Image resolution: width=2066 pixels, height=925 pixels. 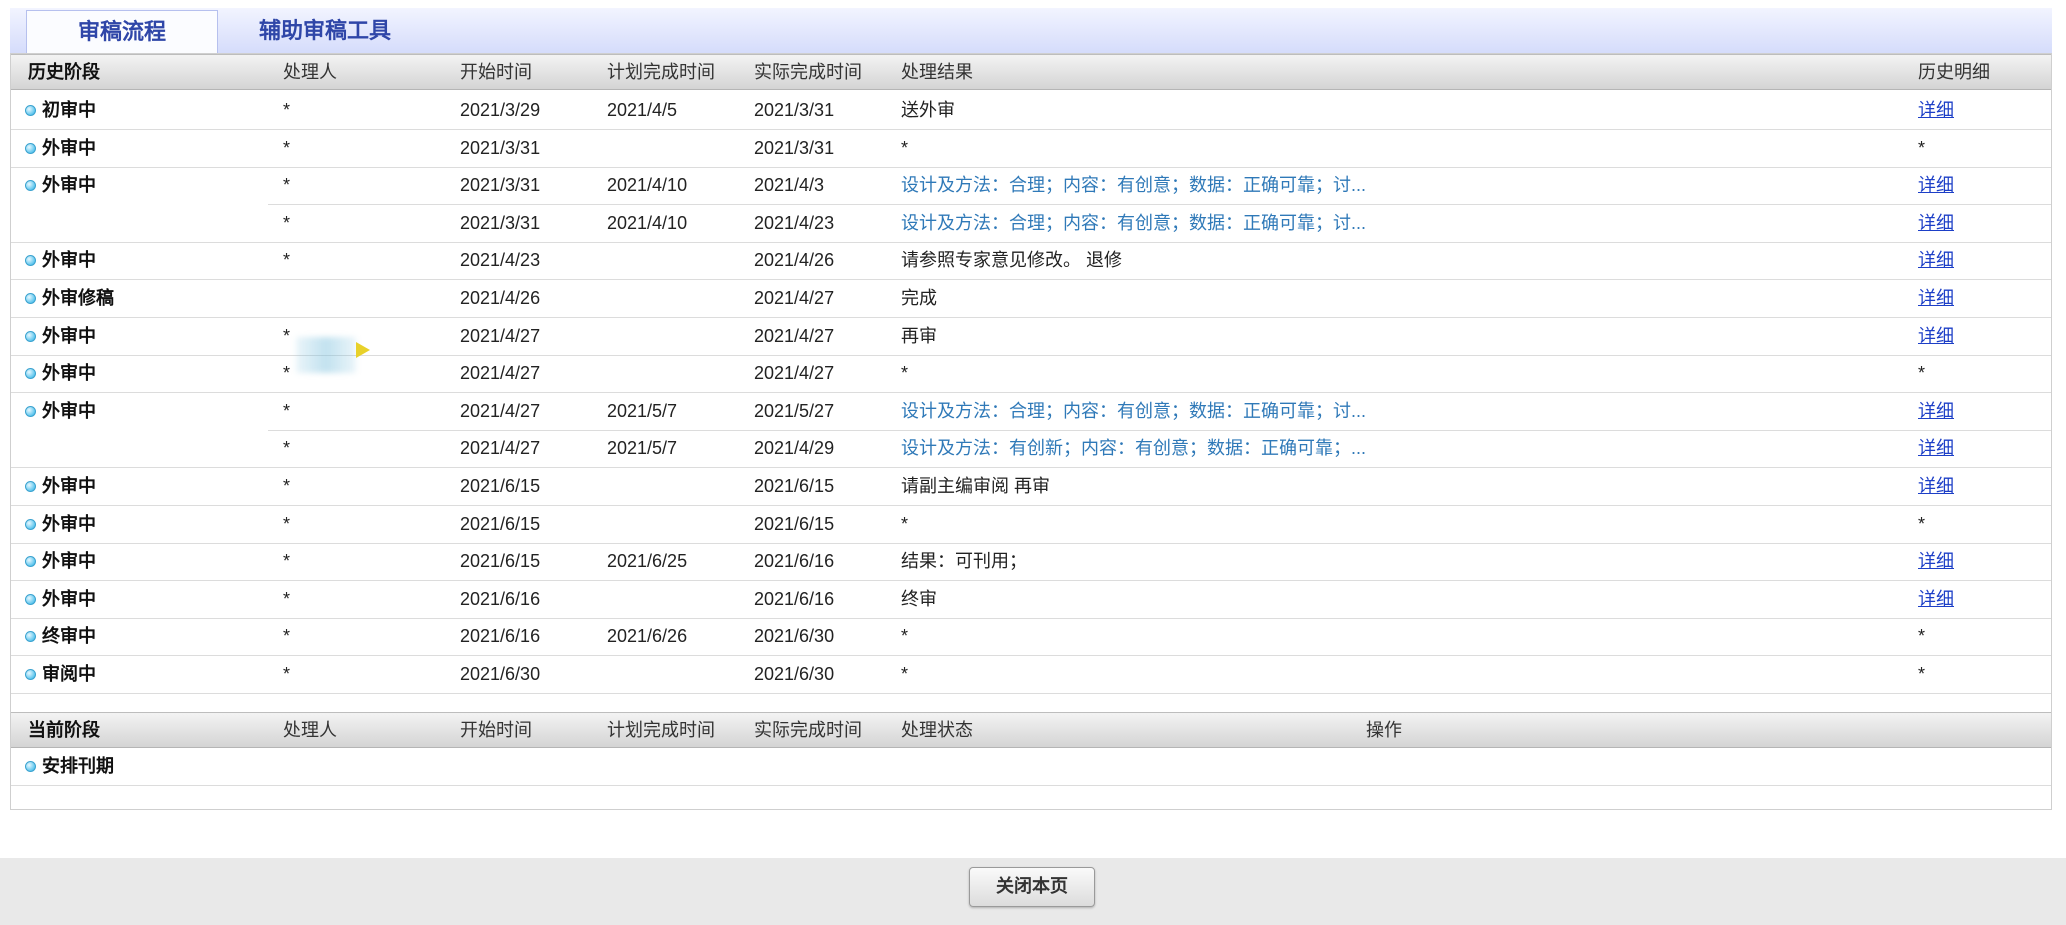 I want to click on plan-time-cell: 2021/6/26, so click(x=647, y=636).